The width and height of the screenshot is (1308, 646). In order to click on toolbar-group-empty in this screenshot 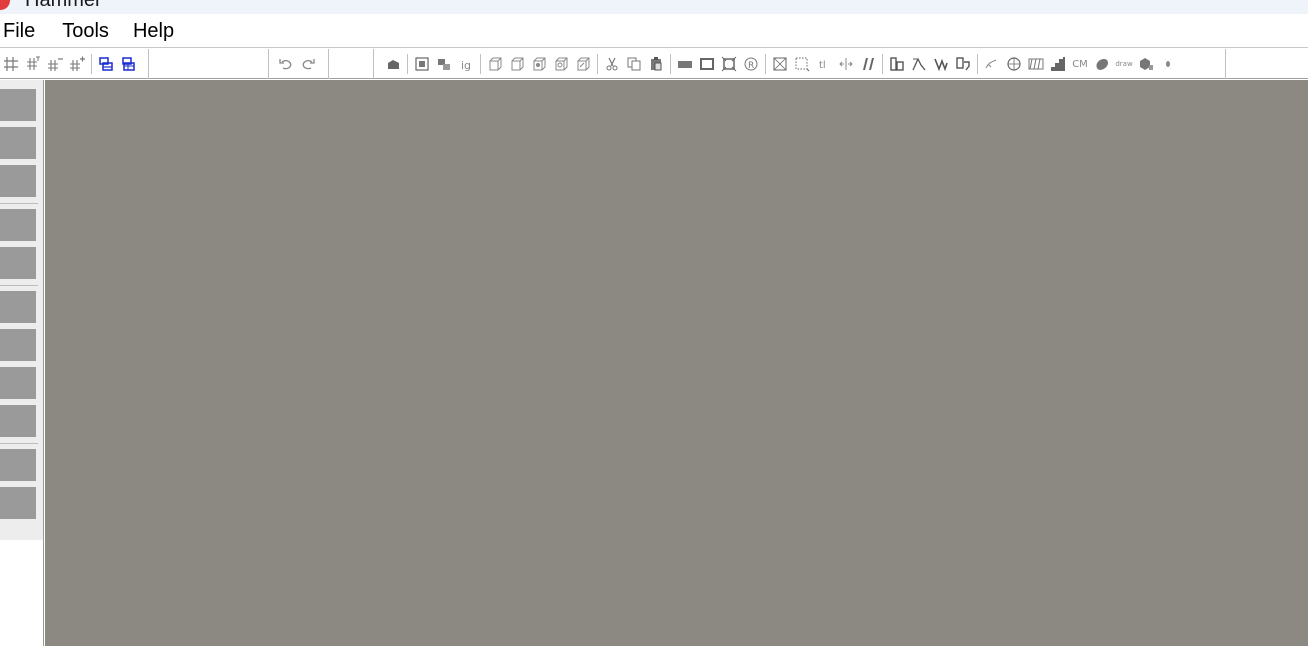, I will do `click(209, 64)`.